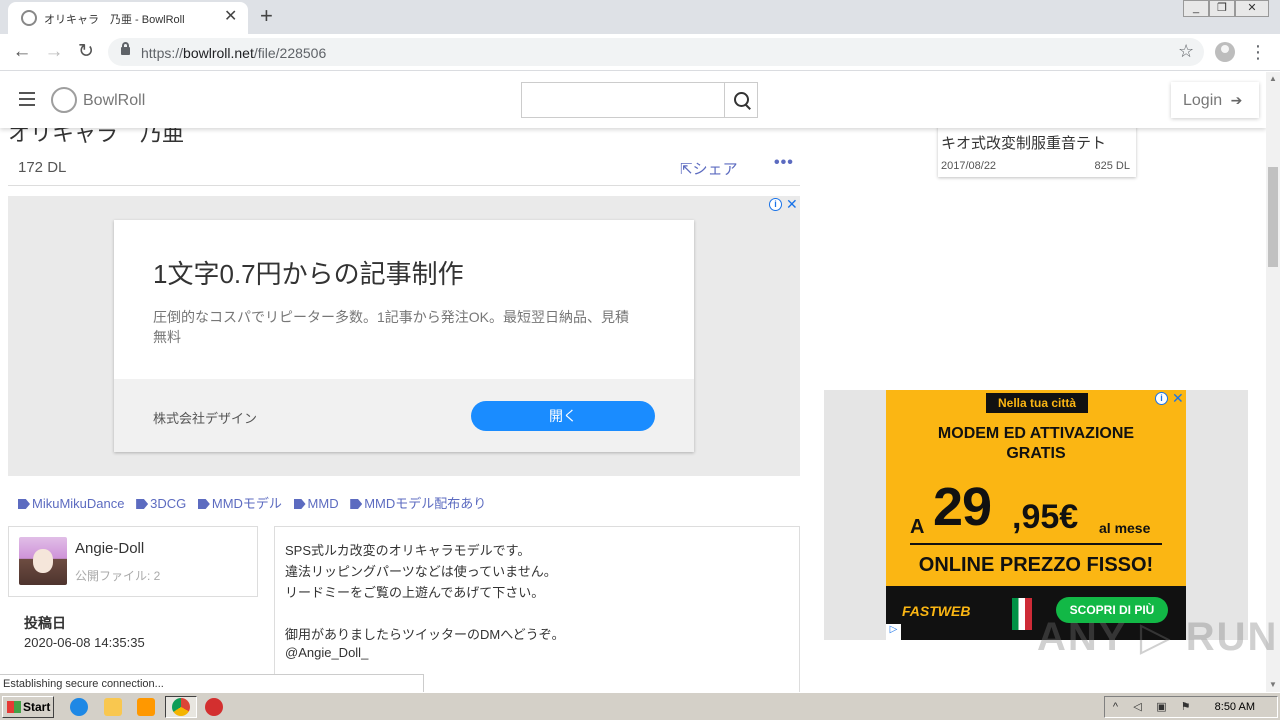 This screenshot has width=1280, height=720. Describe the element at coordinates (1036, 565) in the screenshot. I see `ad-subline: ONLINE PREZZO FISSO!` at that location.